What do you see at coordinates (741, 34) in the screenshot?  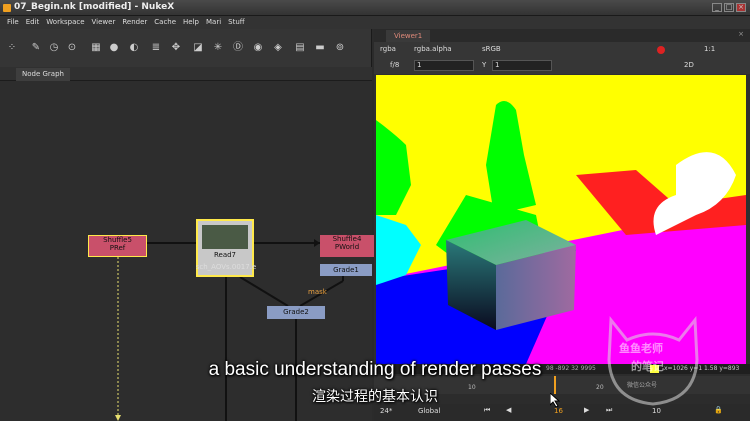 I see `viewer-close-icon: ×` at bounding box center [741, 34].